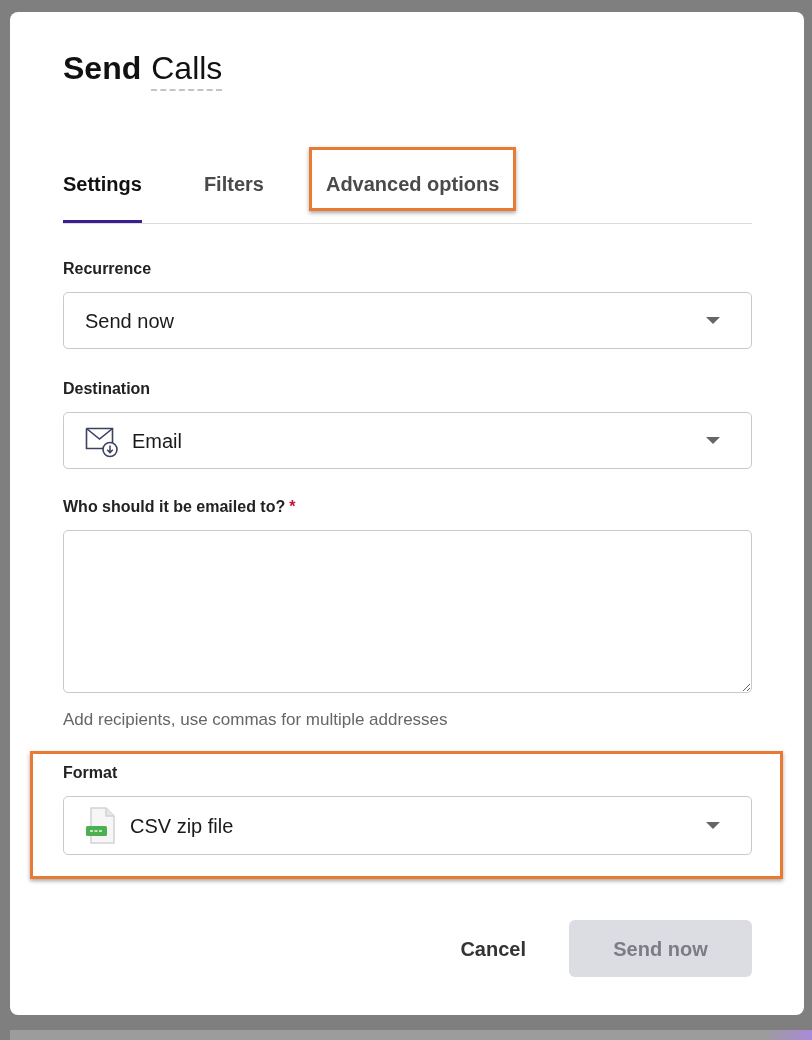 The width and height of the screenshot is (812, 1040). What do you see at coordinates (256, 720) in the screenshot?
I see `help-text: Add recipients, use commas for multiple addresses` at bounding box center [256, 720].